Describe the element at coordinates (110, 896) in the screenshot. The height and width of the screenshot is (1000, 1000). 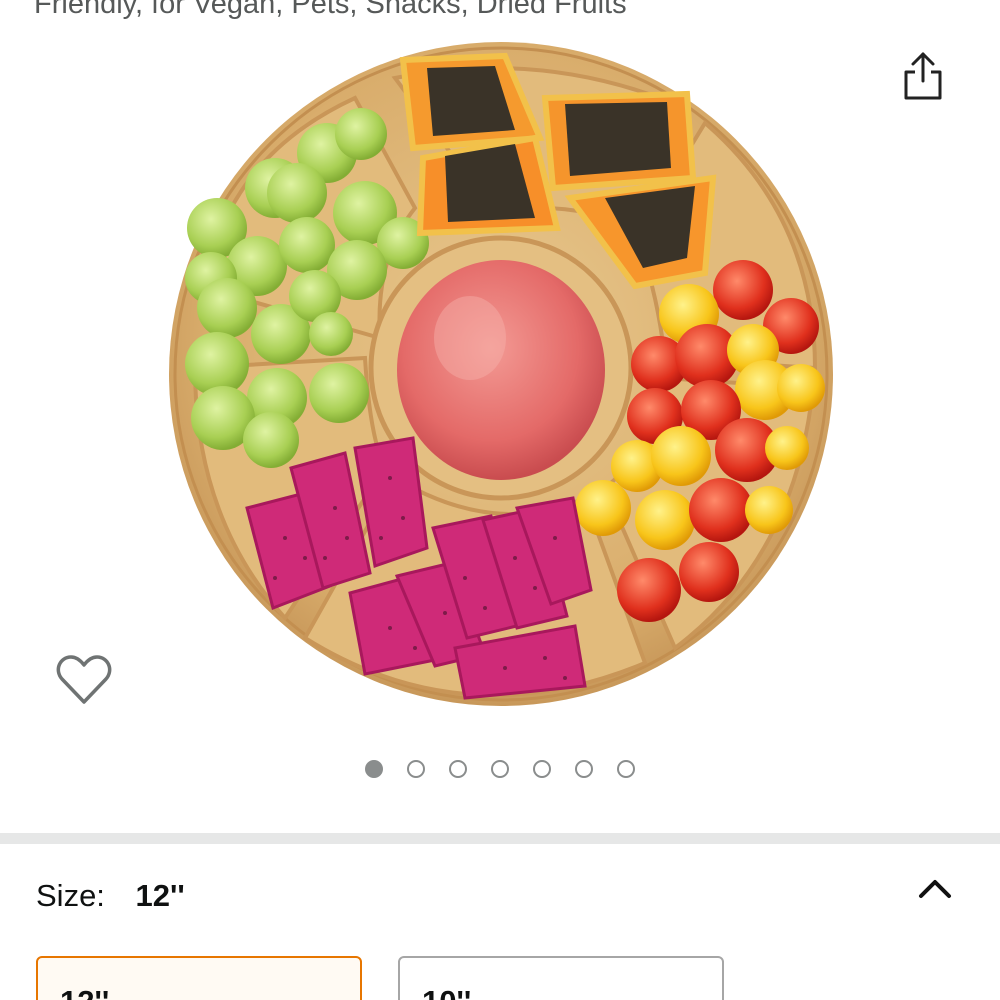
I see `size-summary: Size: 12''` at that location.